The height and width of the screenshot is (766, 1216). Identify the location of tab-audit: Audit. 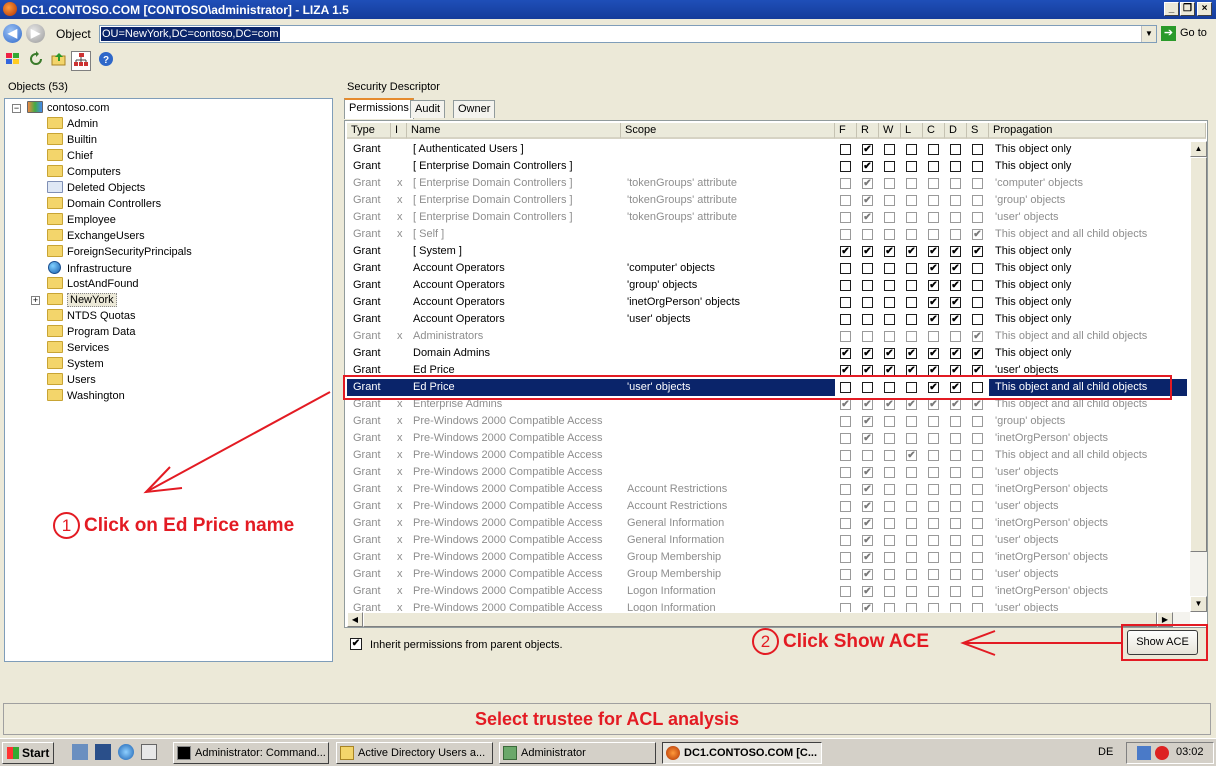
(428, 109).